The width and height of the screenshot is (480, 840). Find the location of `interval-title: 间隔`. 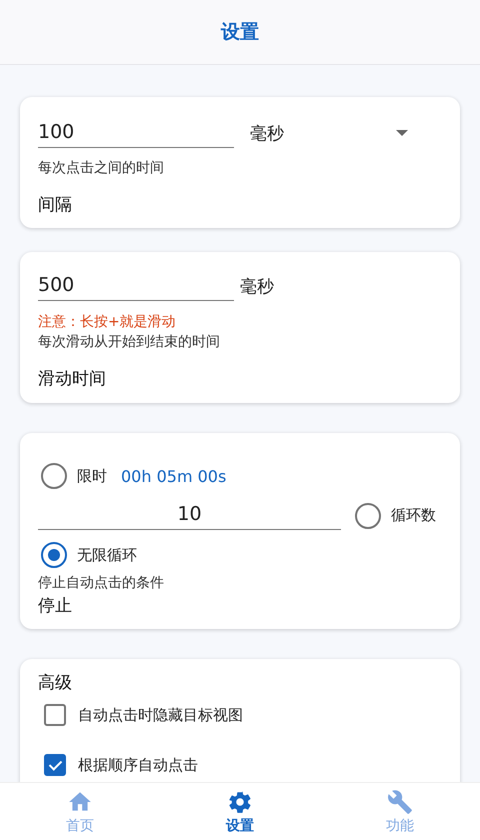

interval-title: 间隔 is located at coordinates (55, 205).